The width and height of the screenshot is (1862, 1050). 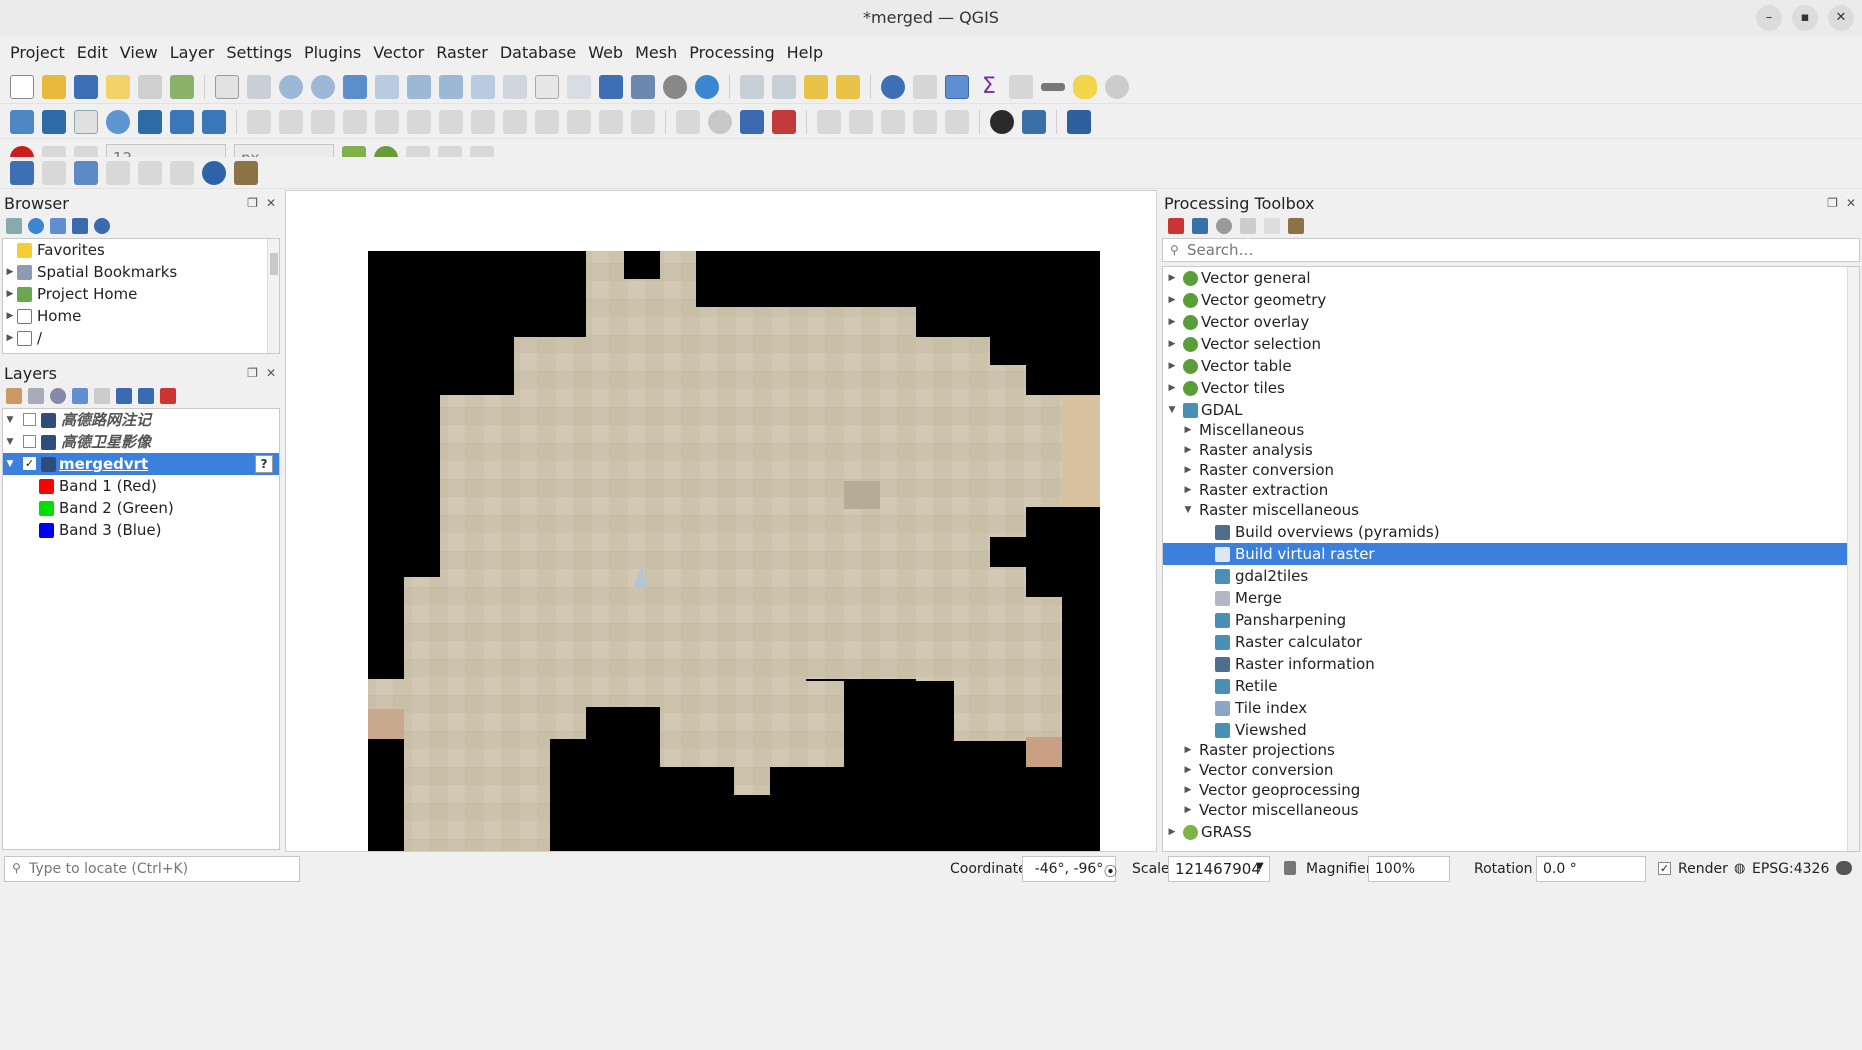 I want to click on menu-layer: Layer, so click(x=192, y=52).